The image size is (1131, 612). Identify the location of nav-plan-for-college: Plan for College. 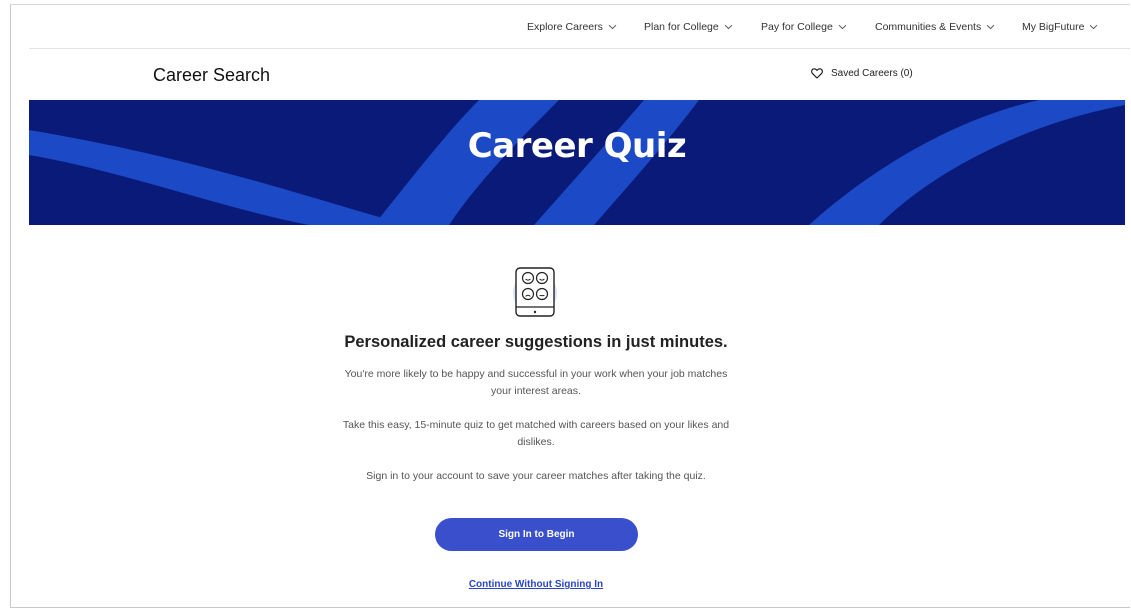
(688, 27).